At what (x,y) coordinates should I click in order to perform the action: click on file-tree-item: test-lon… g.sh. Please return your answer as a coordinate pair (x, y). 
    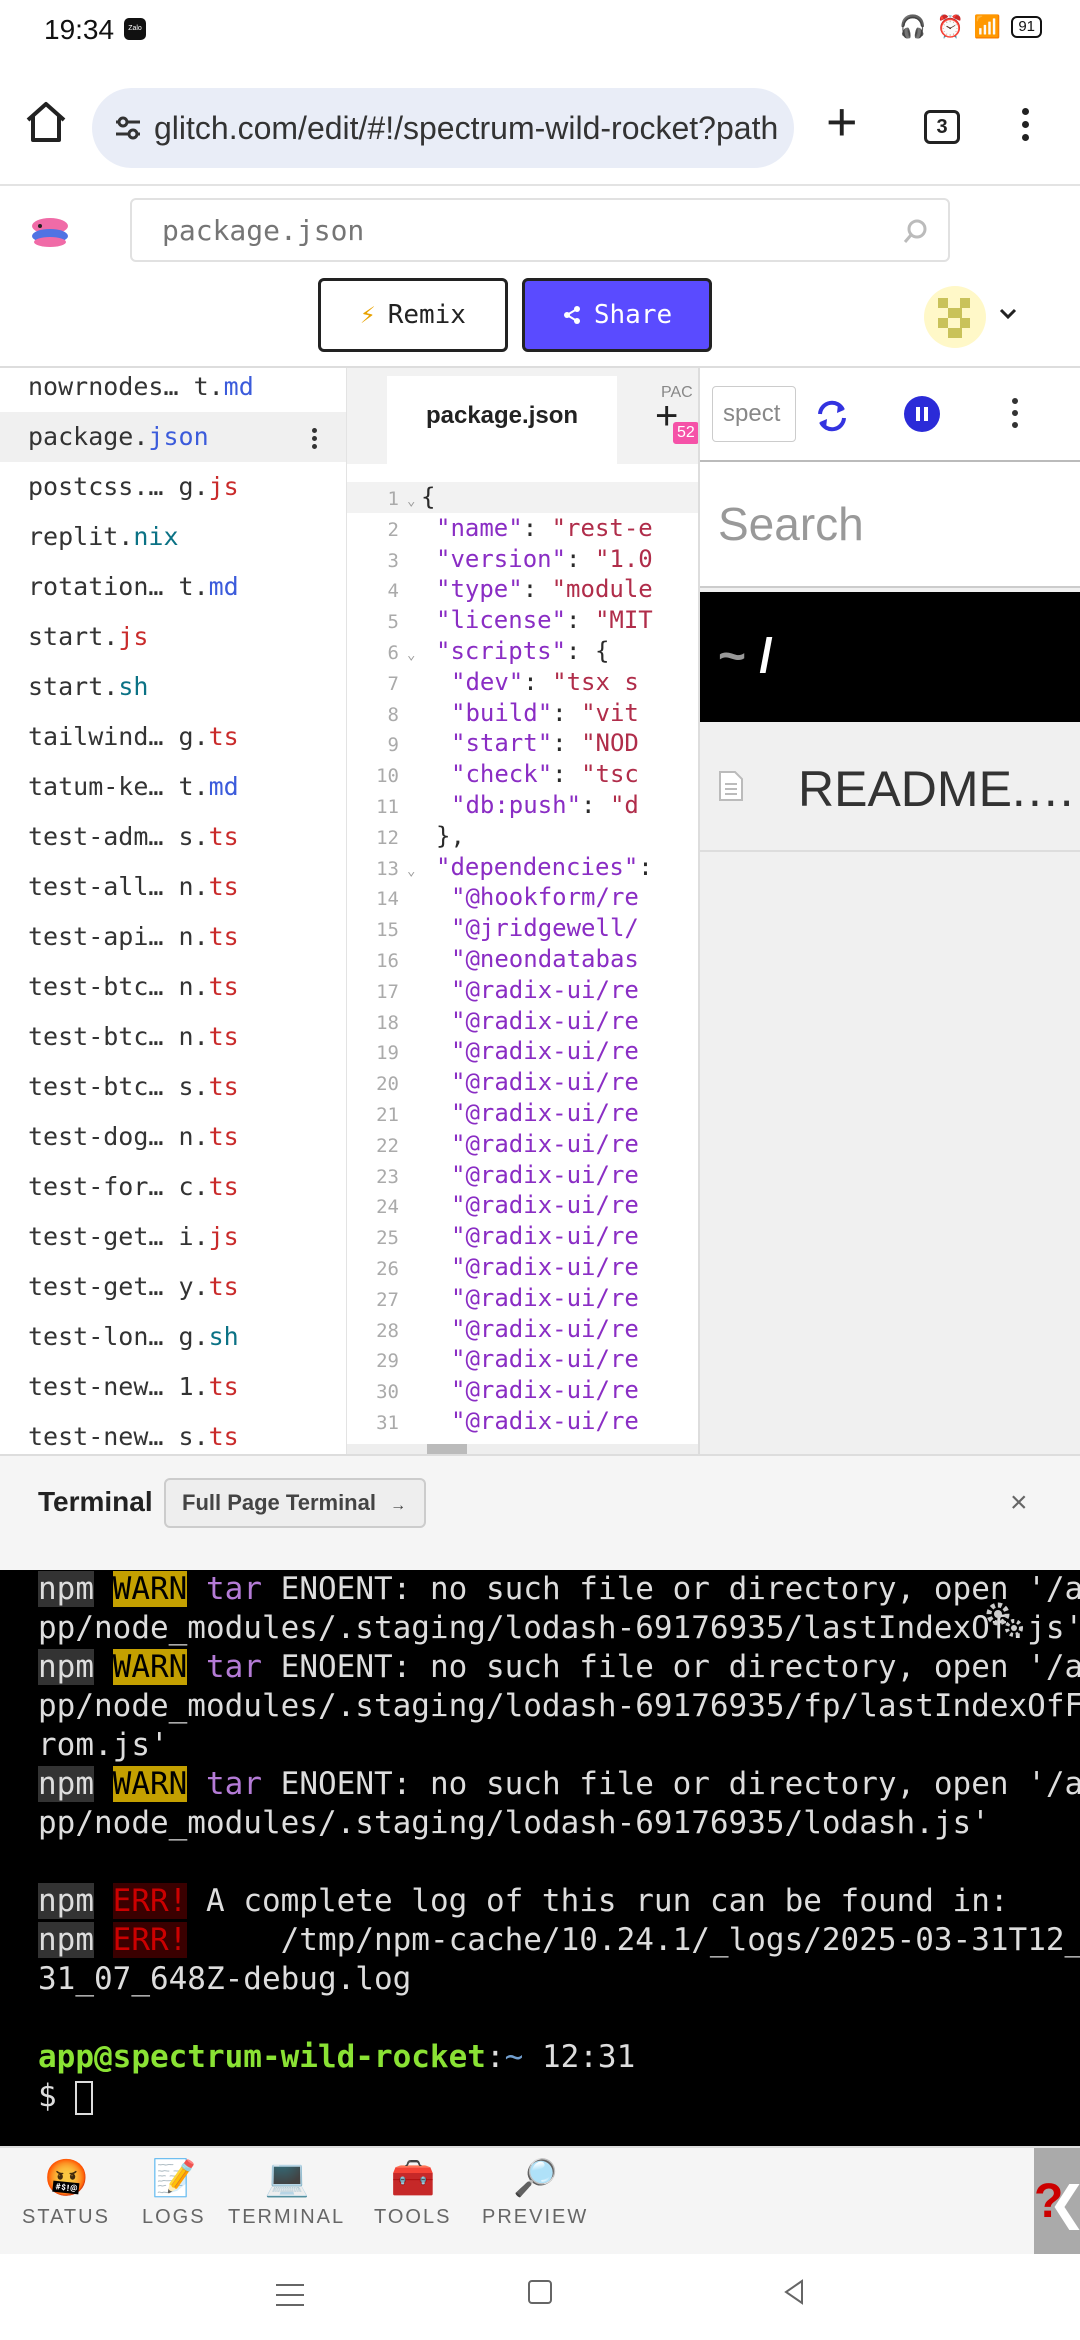
    Looking at the image, I should click on (173, 1337).